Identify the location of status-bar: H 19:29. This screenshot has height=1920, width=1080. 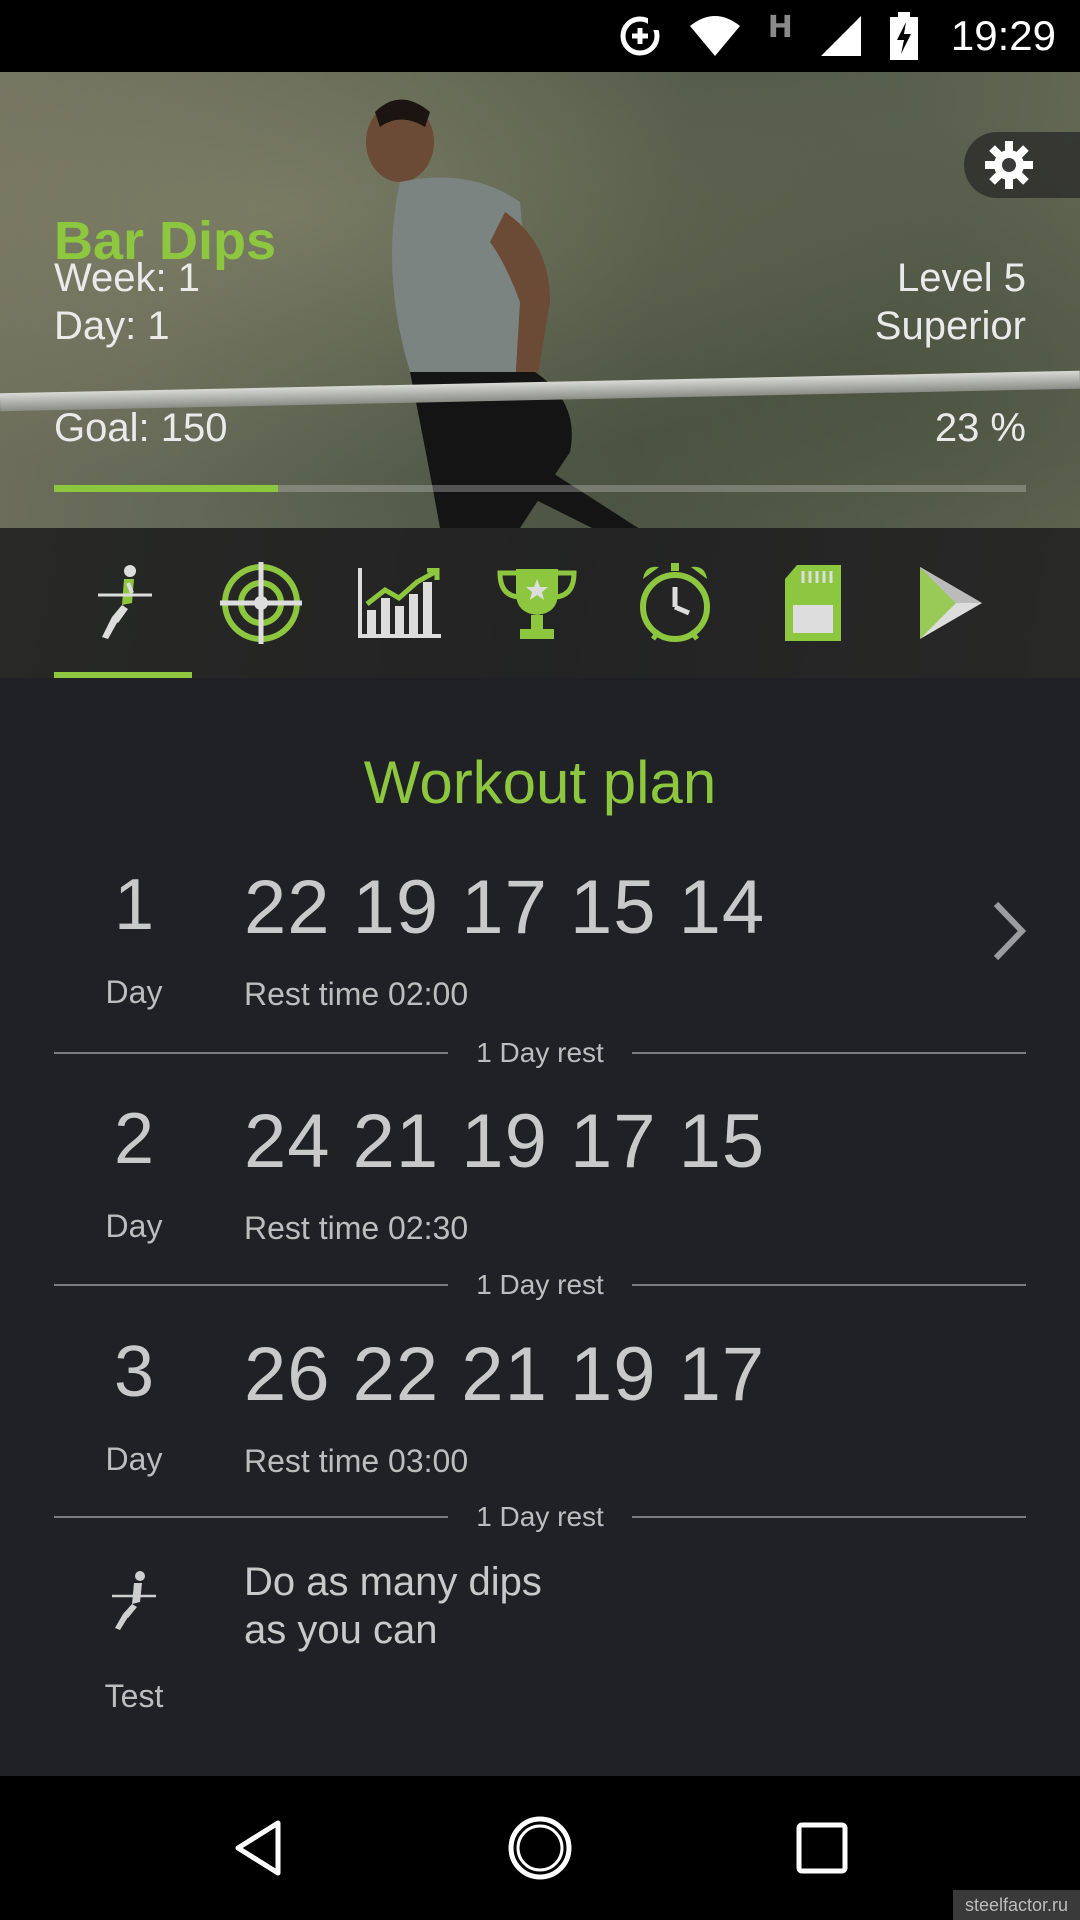
(540, 36).